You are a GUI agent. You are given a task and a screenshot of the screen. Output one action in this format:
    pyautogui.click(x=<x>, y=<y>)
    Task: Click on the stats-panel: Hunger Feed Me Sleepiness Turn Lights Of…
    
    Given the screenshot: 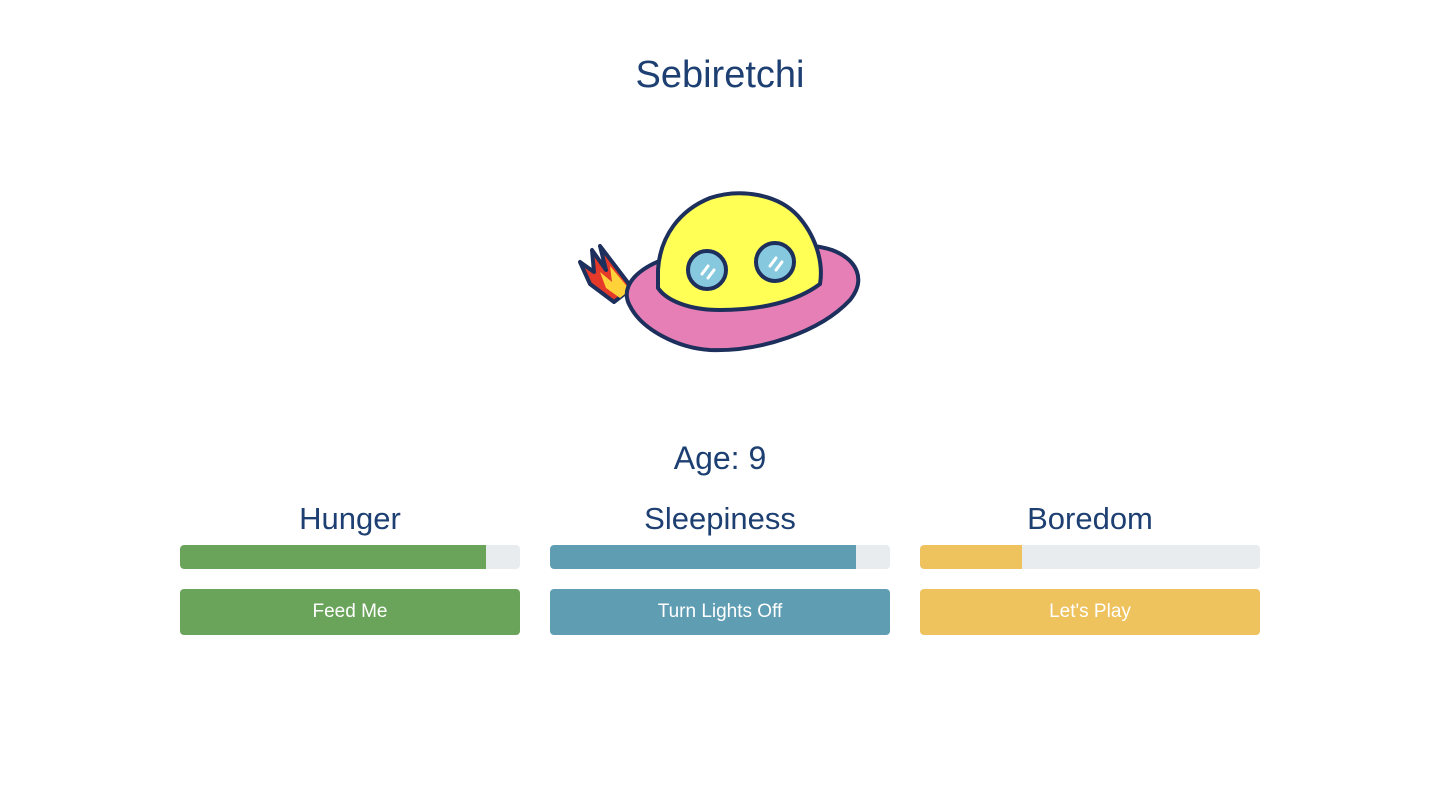 What is the action you would take?
    pyautogui.click(x=720, y=567)
    